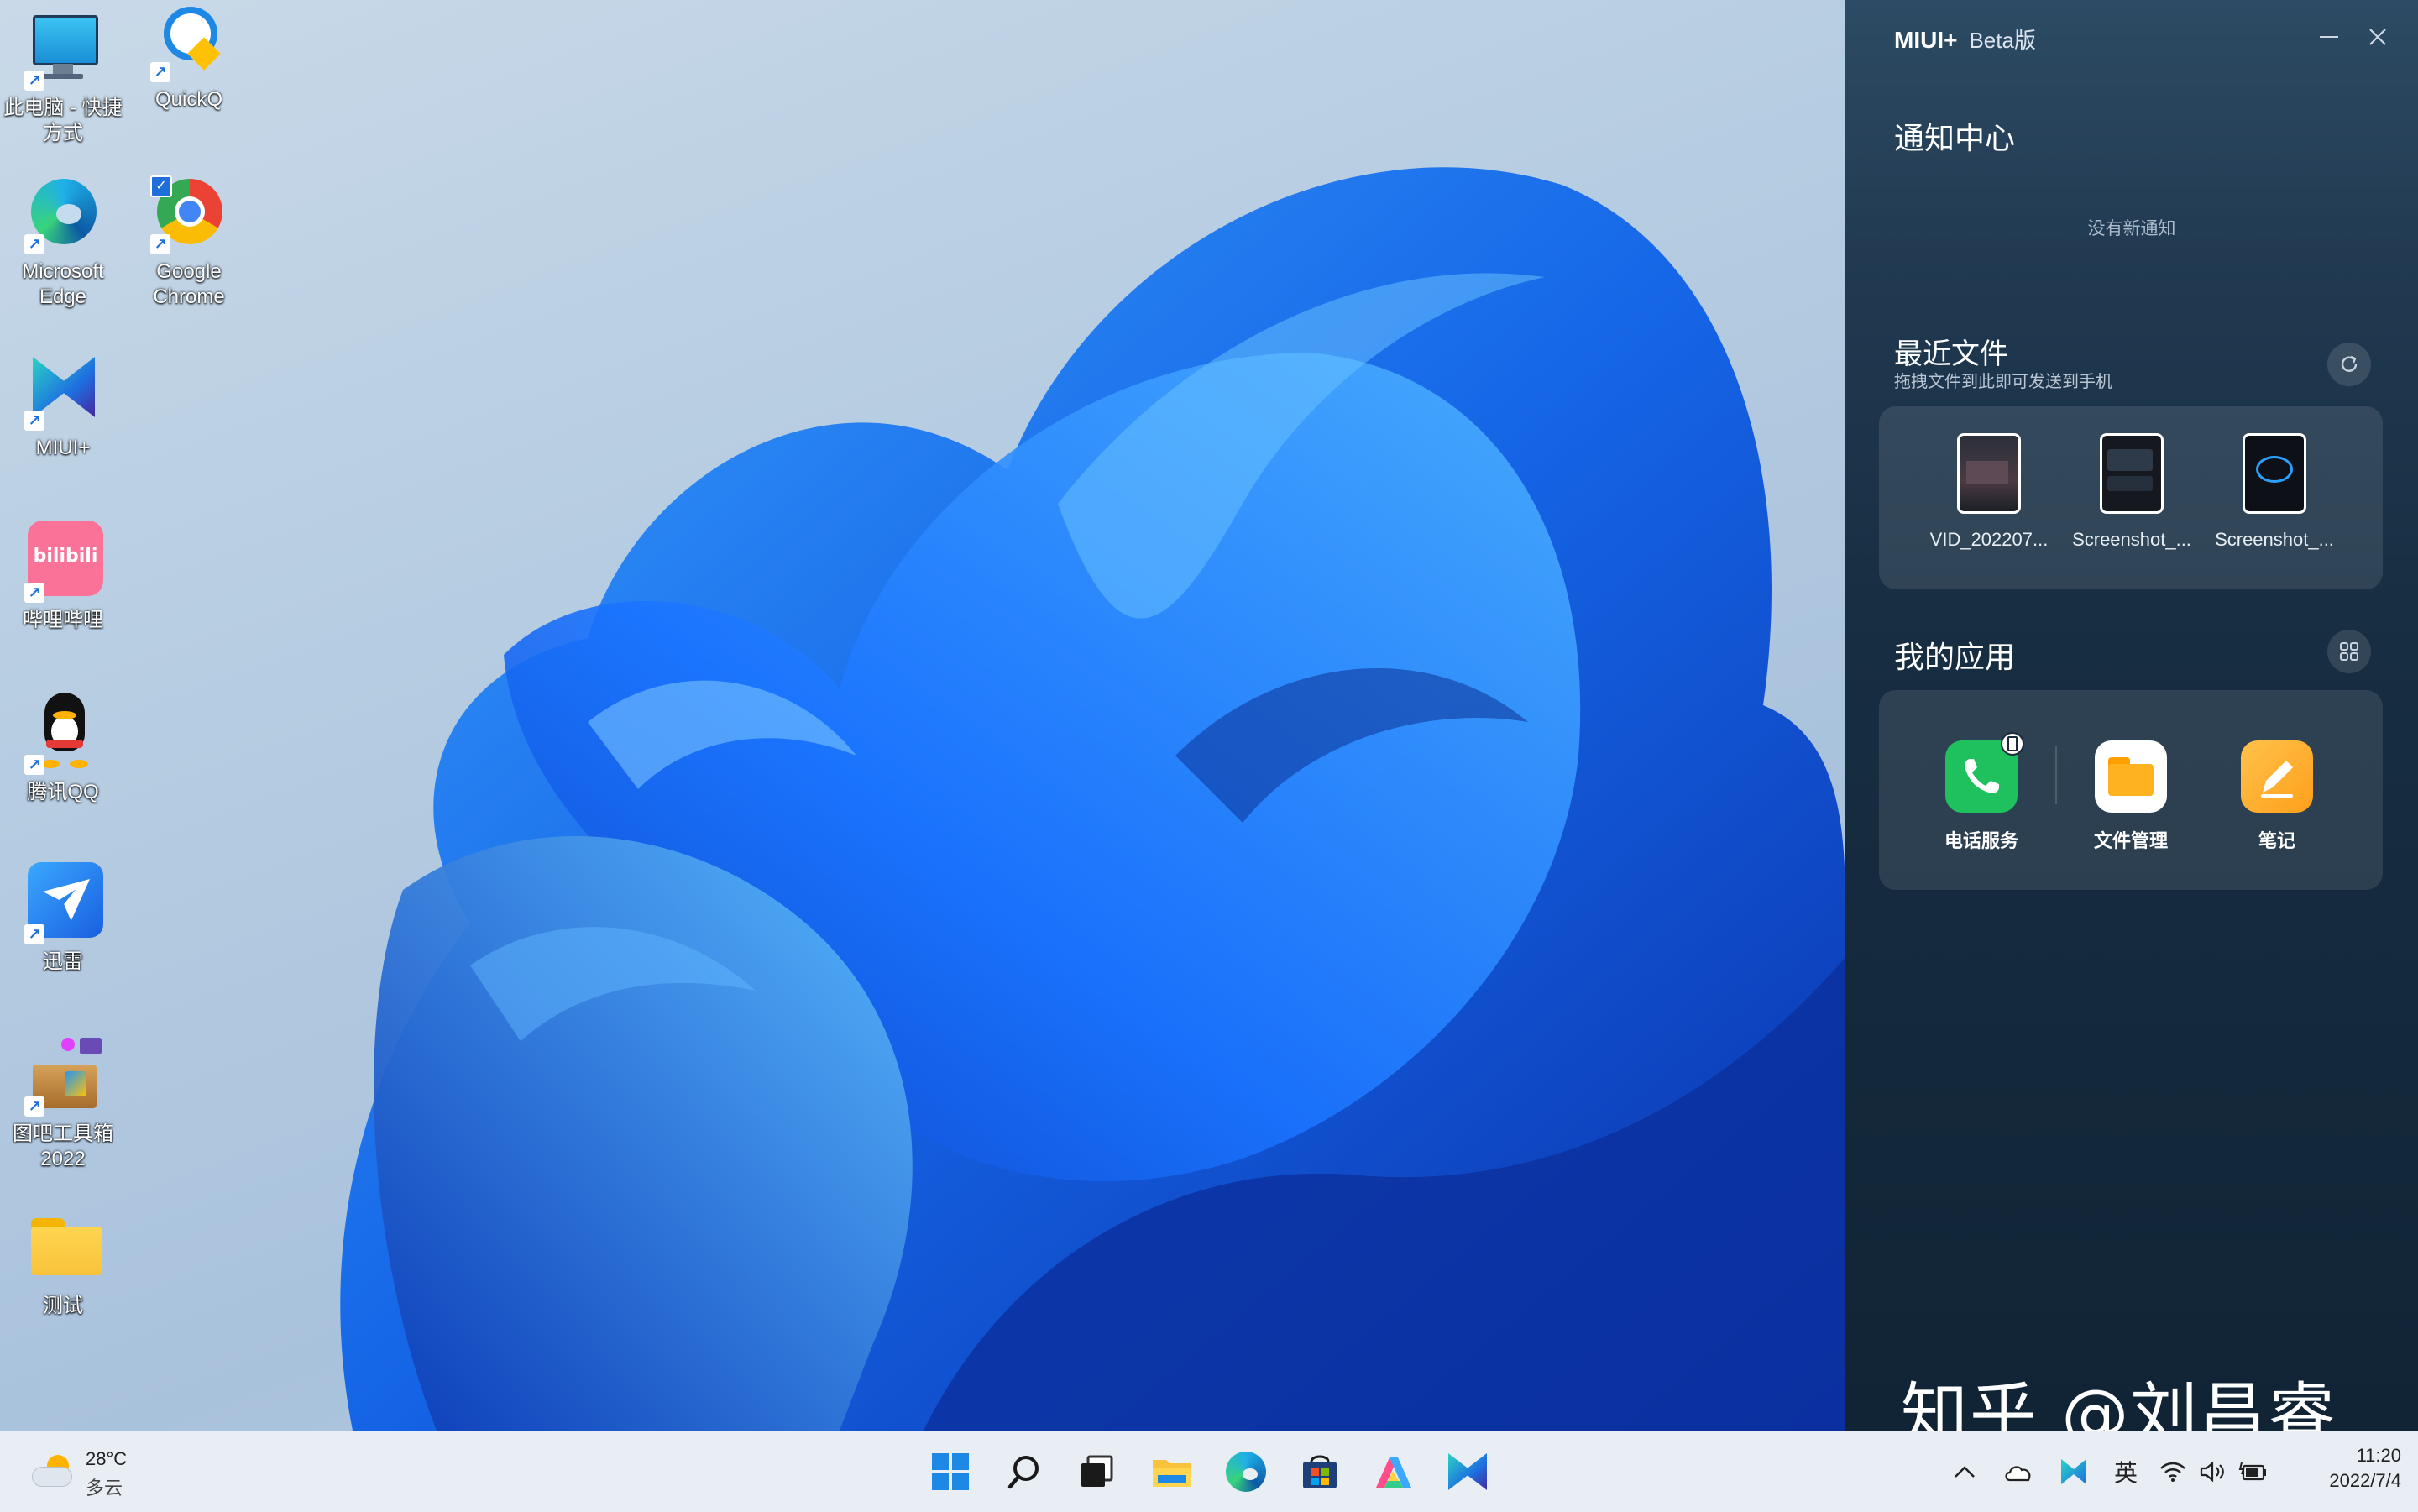 Image resolution: width=2418 pixels, height=1512 pixels. What do you see at coordinates (63, 749) in the screenshot?
I see `desktop-icon-qq: ↗ 腾讯QQ` at bounding box center [63, 749].